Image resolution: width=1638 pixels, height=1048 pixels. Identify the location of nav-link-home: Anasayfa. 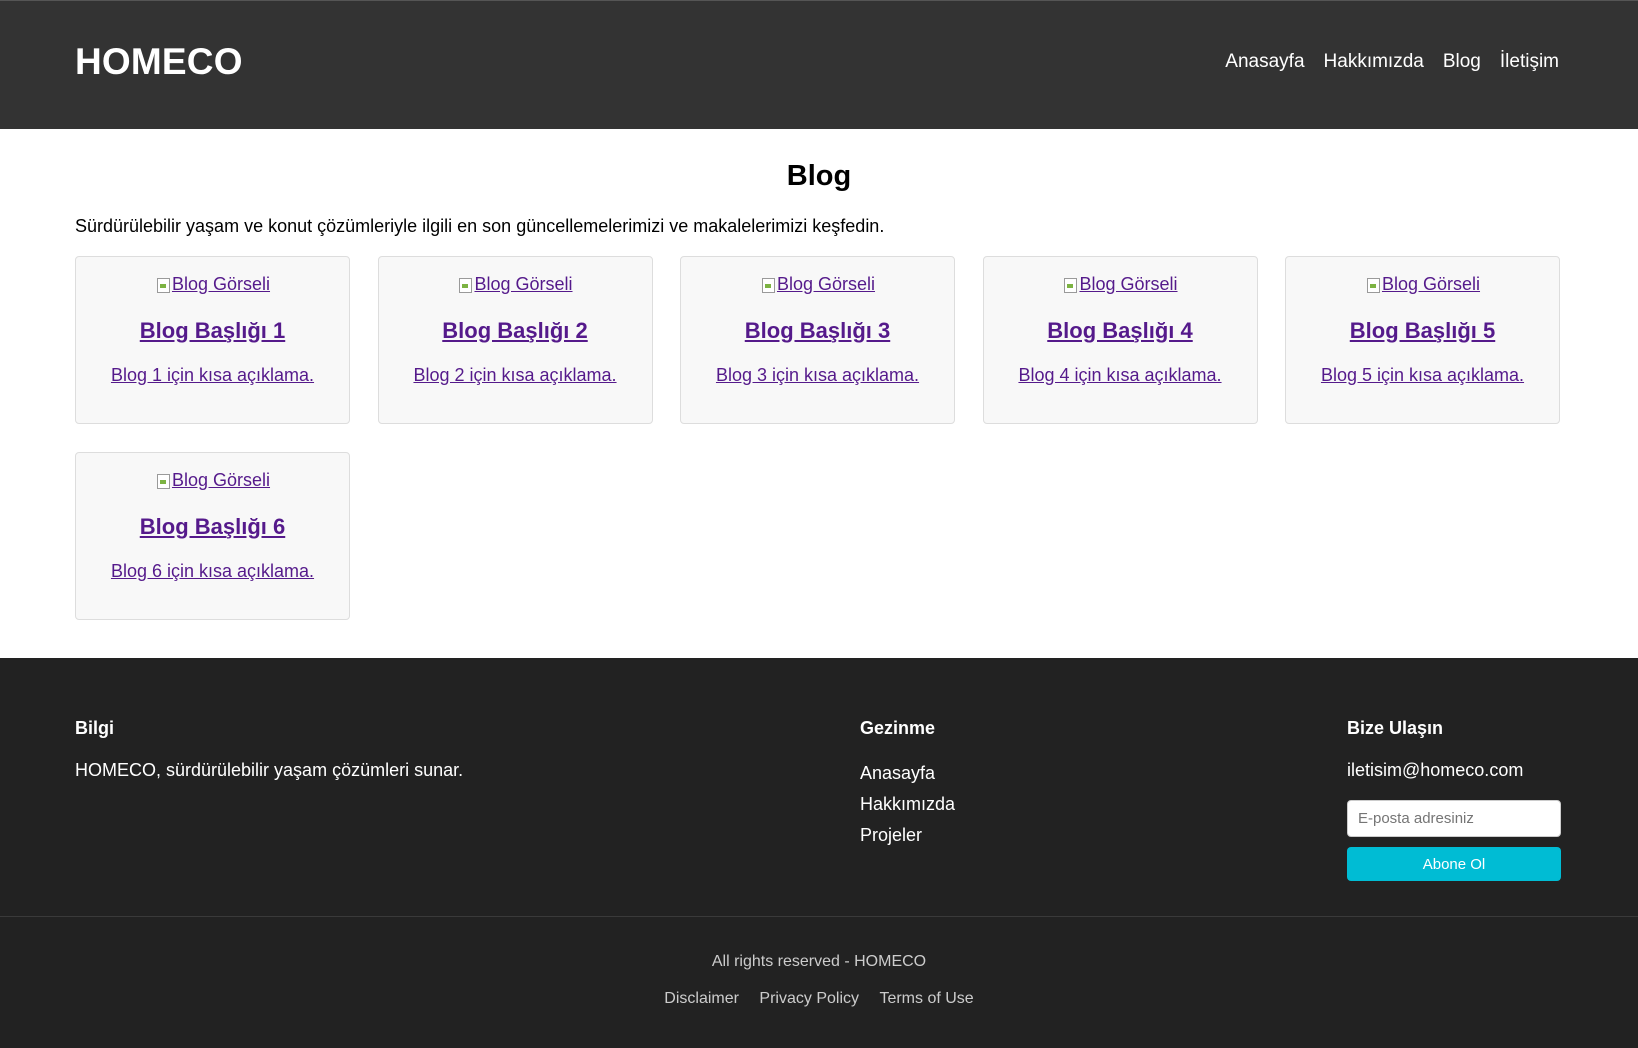
(1264, 62).